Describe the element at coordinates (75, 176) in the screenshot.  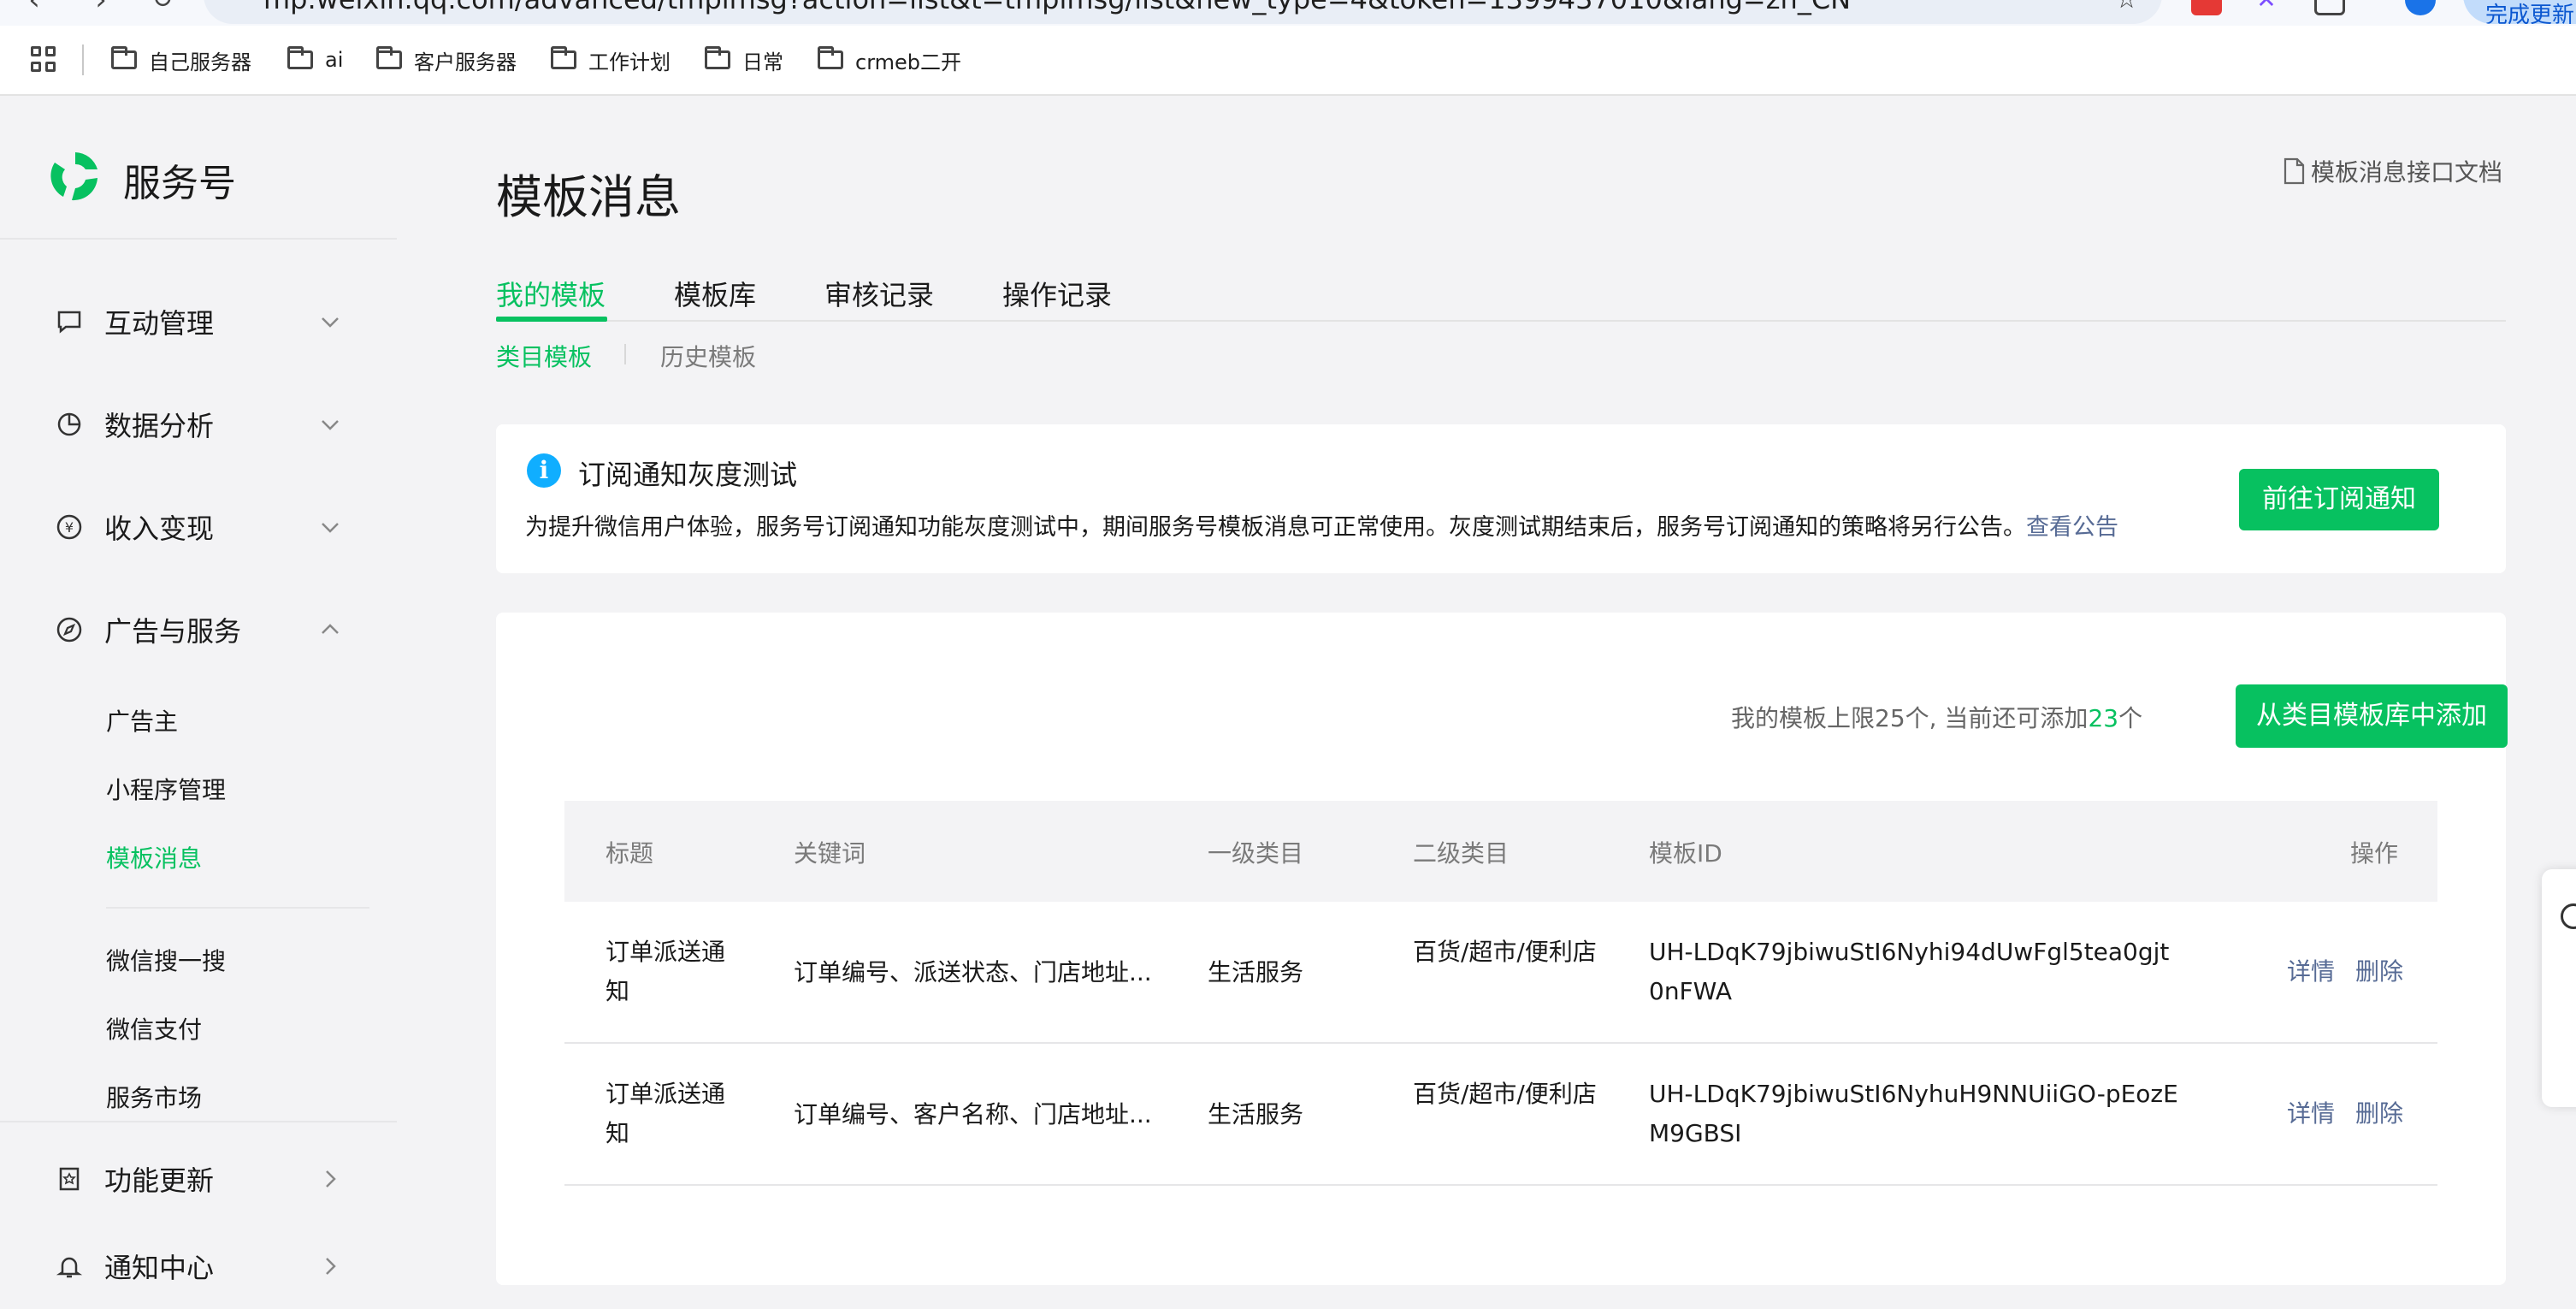
I see `logo-icon` at that location.